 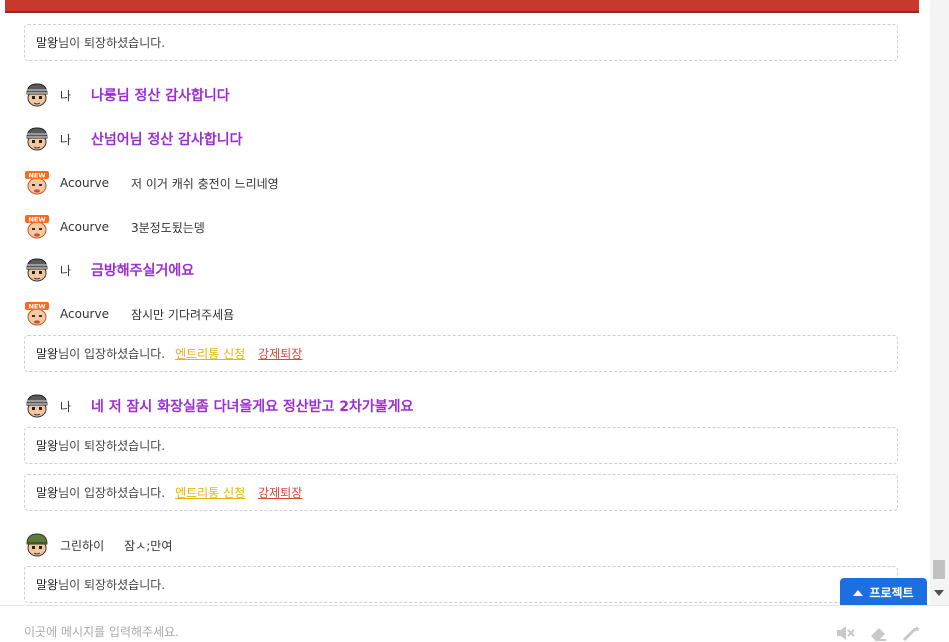 What do you see at coordinates (462, 6) in the screenshot?
I see `top-header-bar` at bounding box center [462, 6].